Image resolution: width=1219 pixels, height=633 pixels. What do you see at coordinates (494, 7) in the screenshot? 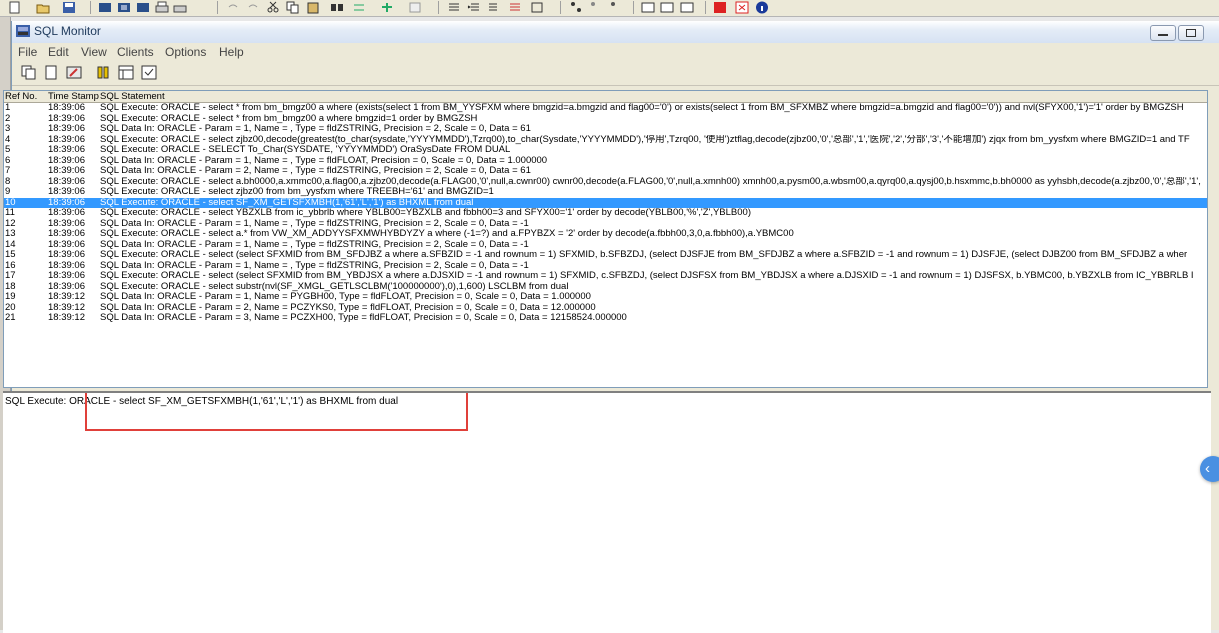
I see `outdent-icon` at bounding box center [494, 7].